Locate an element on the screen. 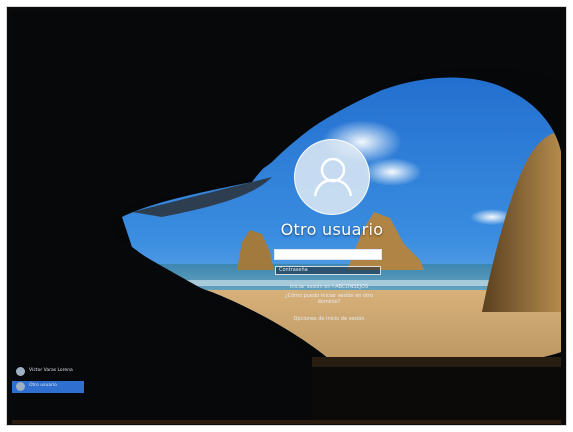 This screenshot has height=432, width=573. username-label: Otro usuario is located at coordinates (332, 229).